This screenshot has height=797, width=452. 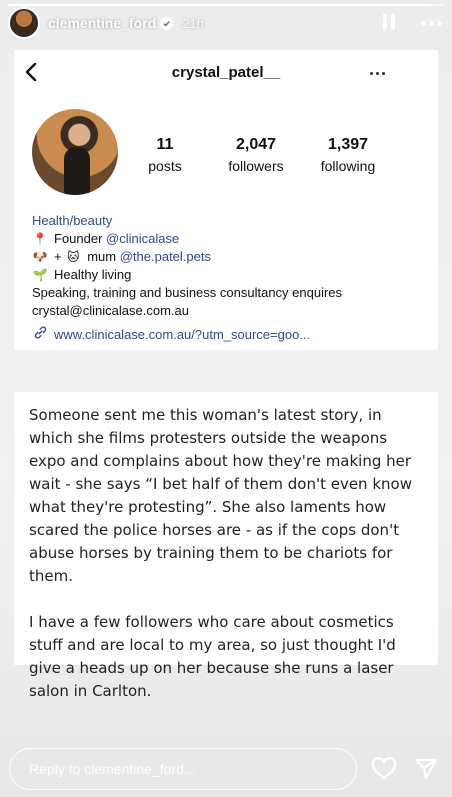 What do you see at coordinates (40, 275) in the screenshot?
I see `seedling-icon: 🌱` at bounding box center [40, 275].